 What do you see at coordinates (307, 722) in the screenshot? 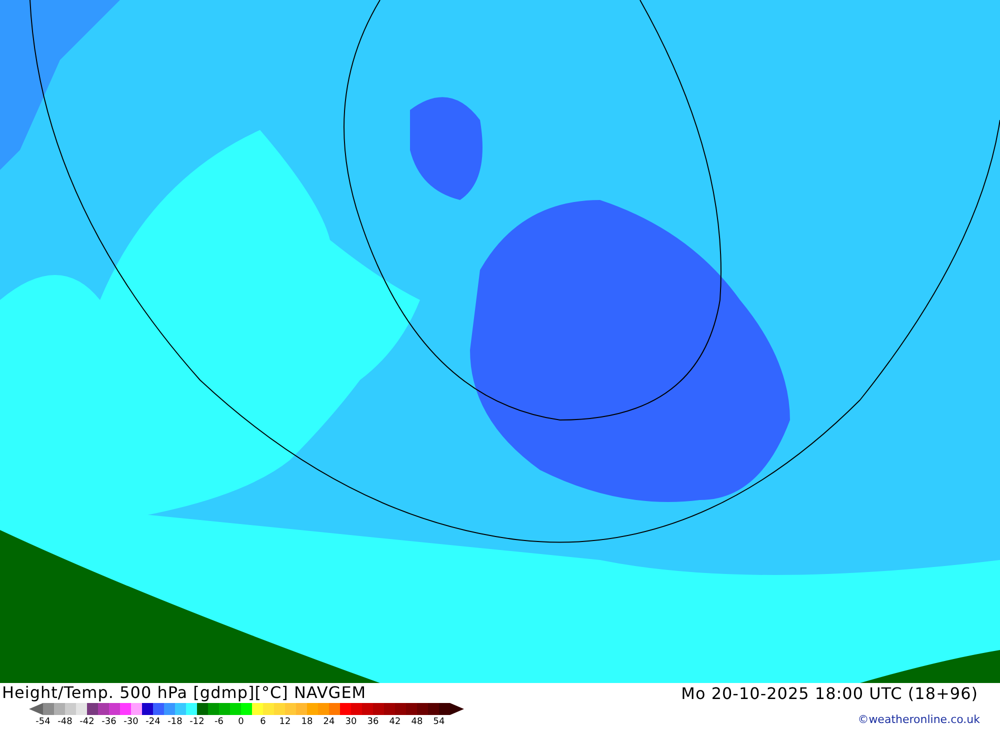
I see `legend-tick-label: 18` at bounding box center [307, 722].